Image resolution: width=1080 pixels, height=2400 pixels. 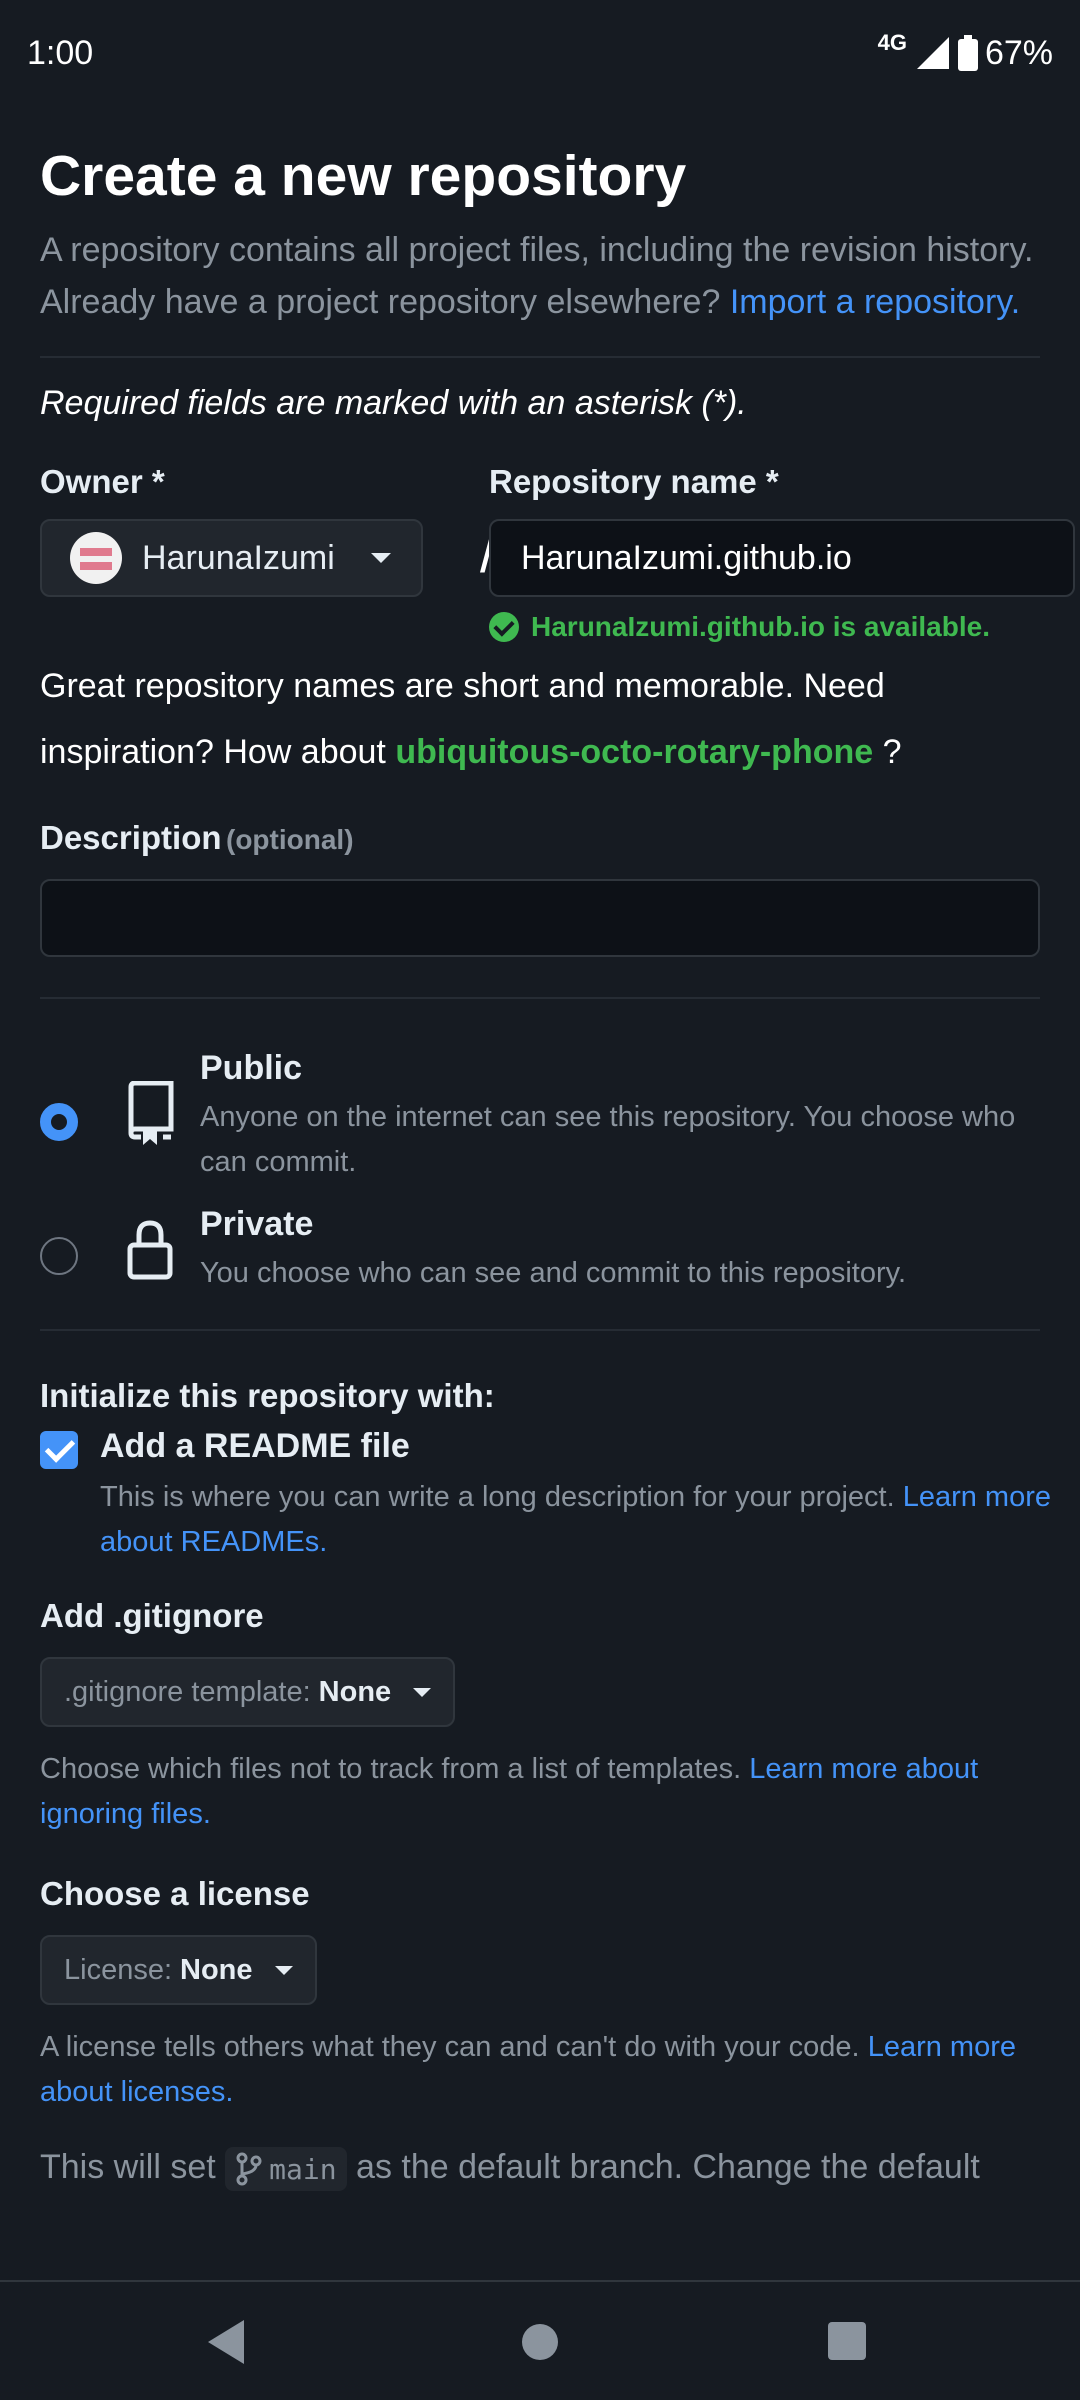 I want to click on suggested-name-link: ubiquitous-octo-rotary-phone, so click(x=634, y=752).